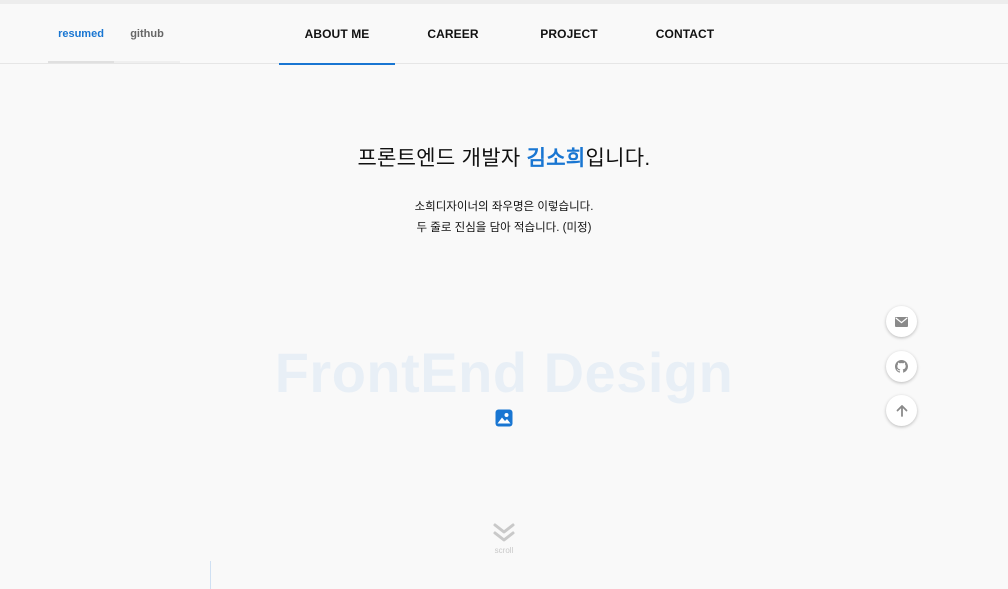 This screenshot has width=1008, height=589. What do you see at coordinates (618, 158) in the screenshot?
I see `headline-suffix: 입니다.` at bounding box center [618, 158].